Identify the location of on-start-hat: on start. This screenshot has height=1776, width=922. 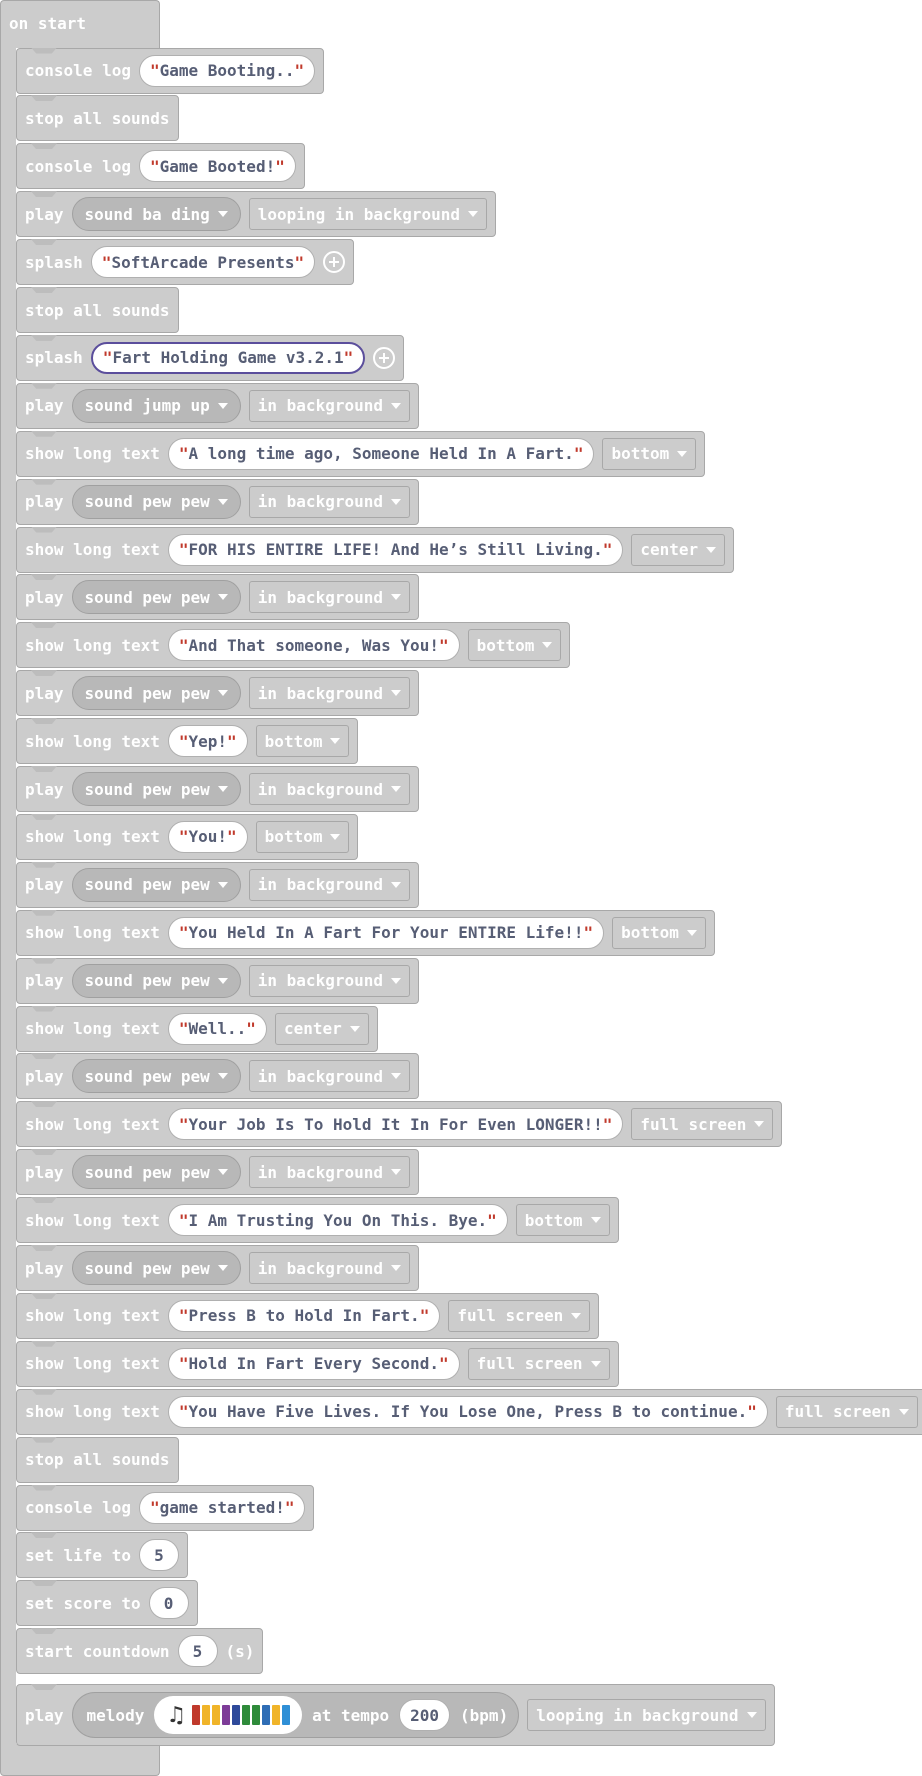
(80, 24).